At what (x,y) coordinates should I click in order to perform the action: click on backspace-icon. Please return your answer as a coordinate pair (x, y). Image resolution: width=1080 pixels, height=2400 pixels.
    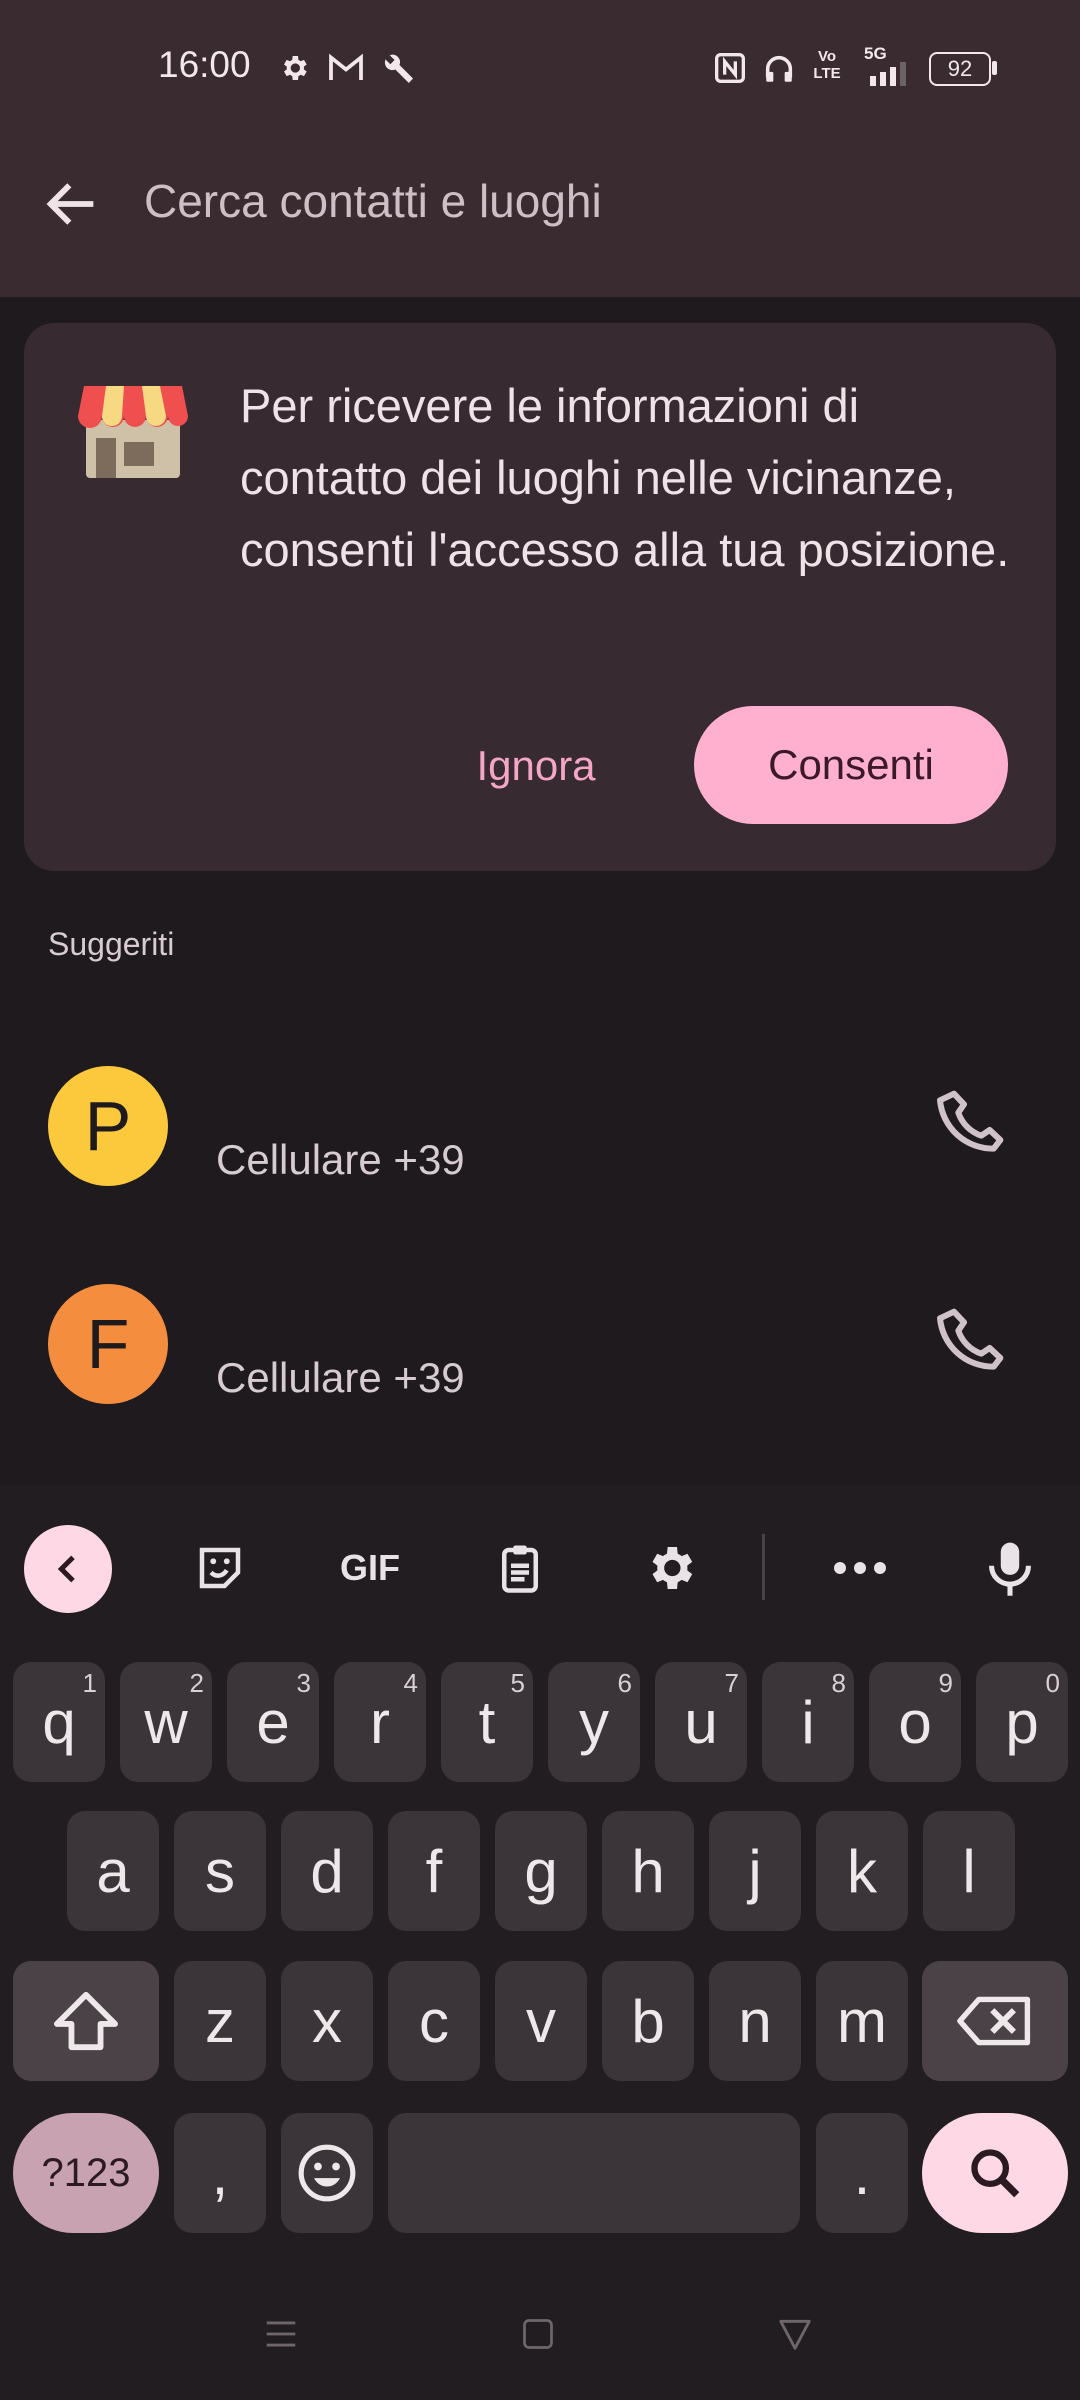
    Looking at the image, I should click on (994, 2021).